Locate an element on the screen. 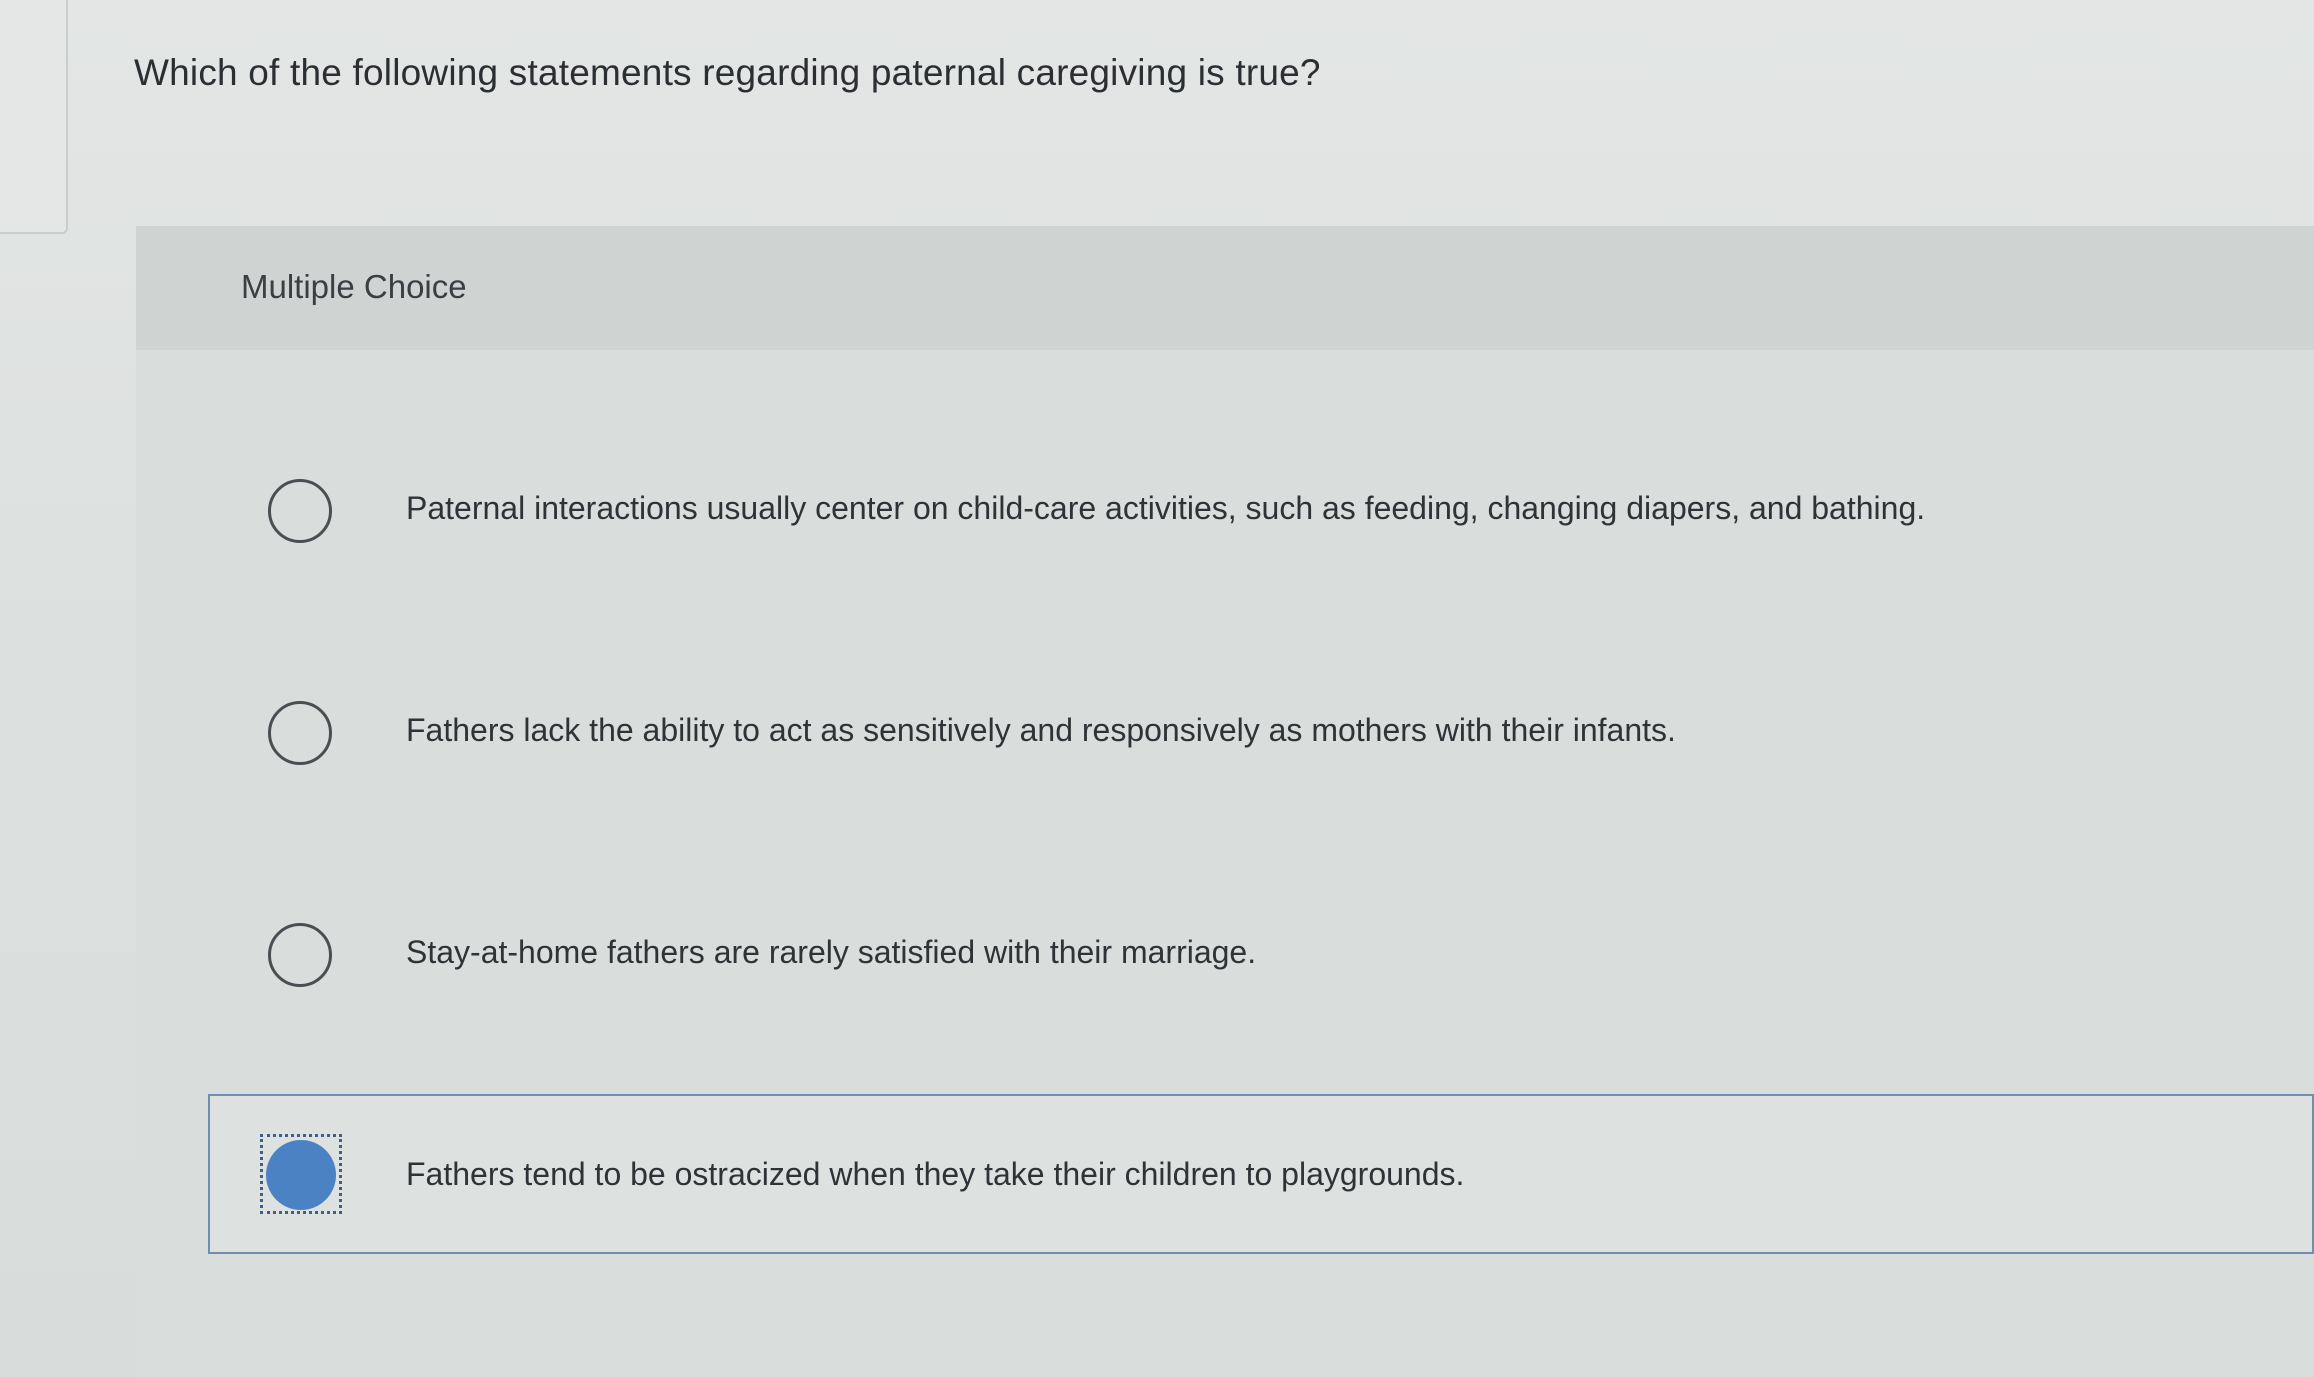  question-type-label: Multiple Choice is located at coordinates (354, 286).